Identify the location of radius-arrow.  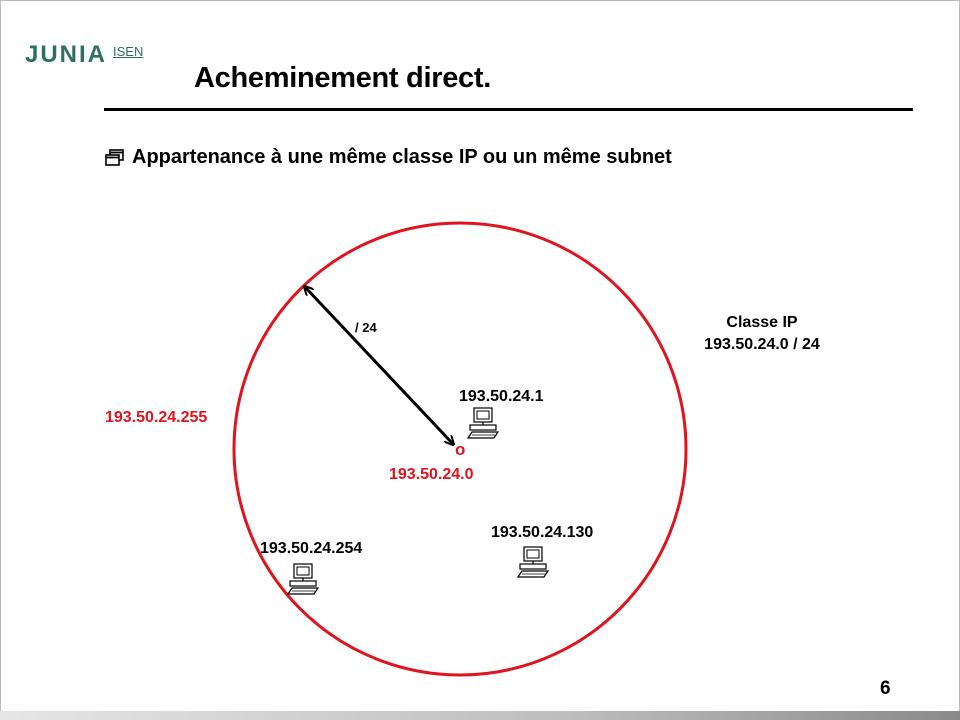
(379, 365).